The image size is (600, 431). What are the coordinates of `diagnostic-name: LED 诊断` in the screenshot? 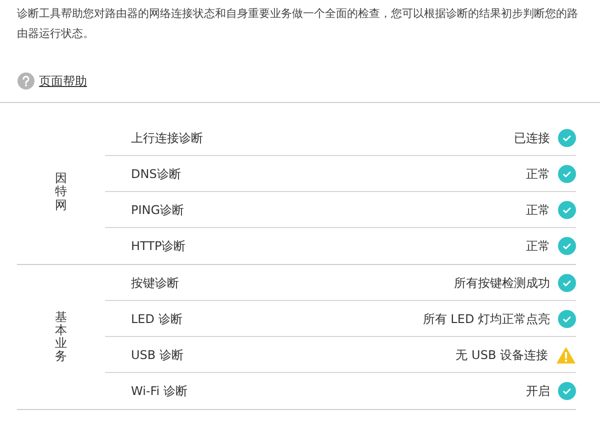 It's located at (157, 319).